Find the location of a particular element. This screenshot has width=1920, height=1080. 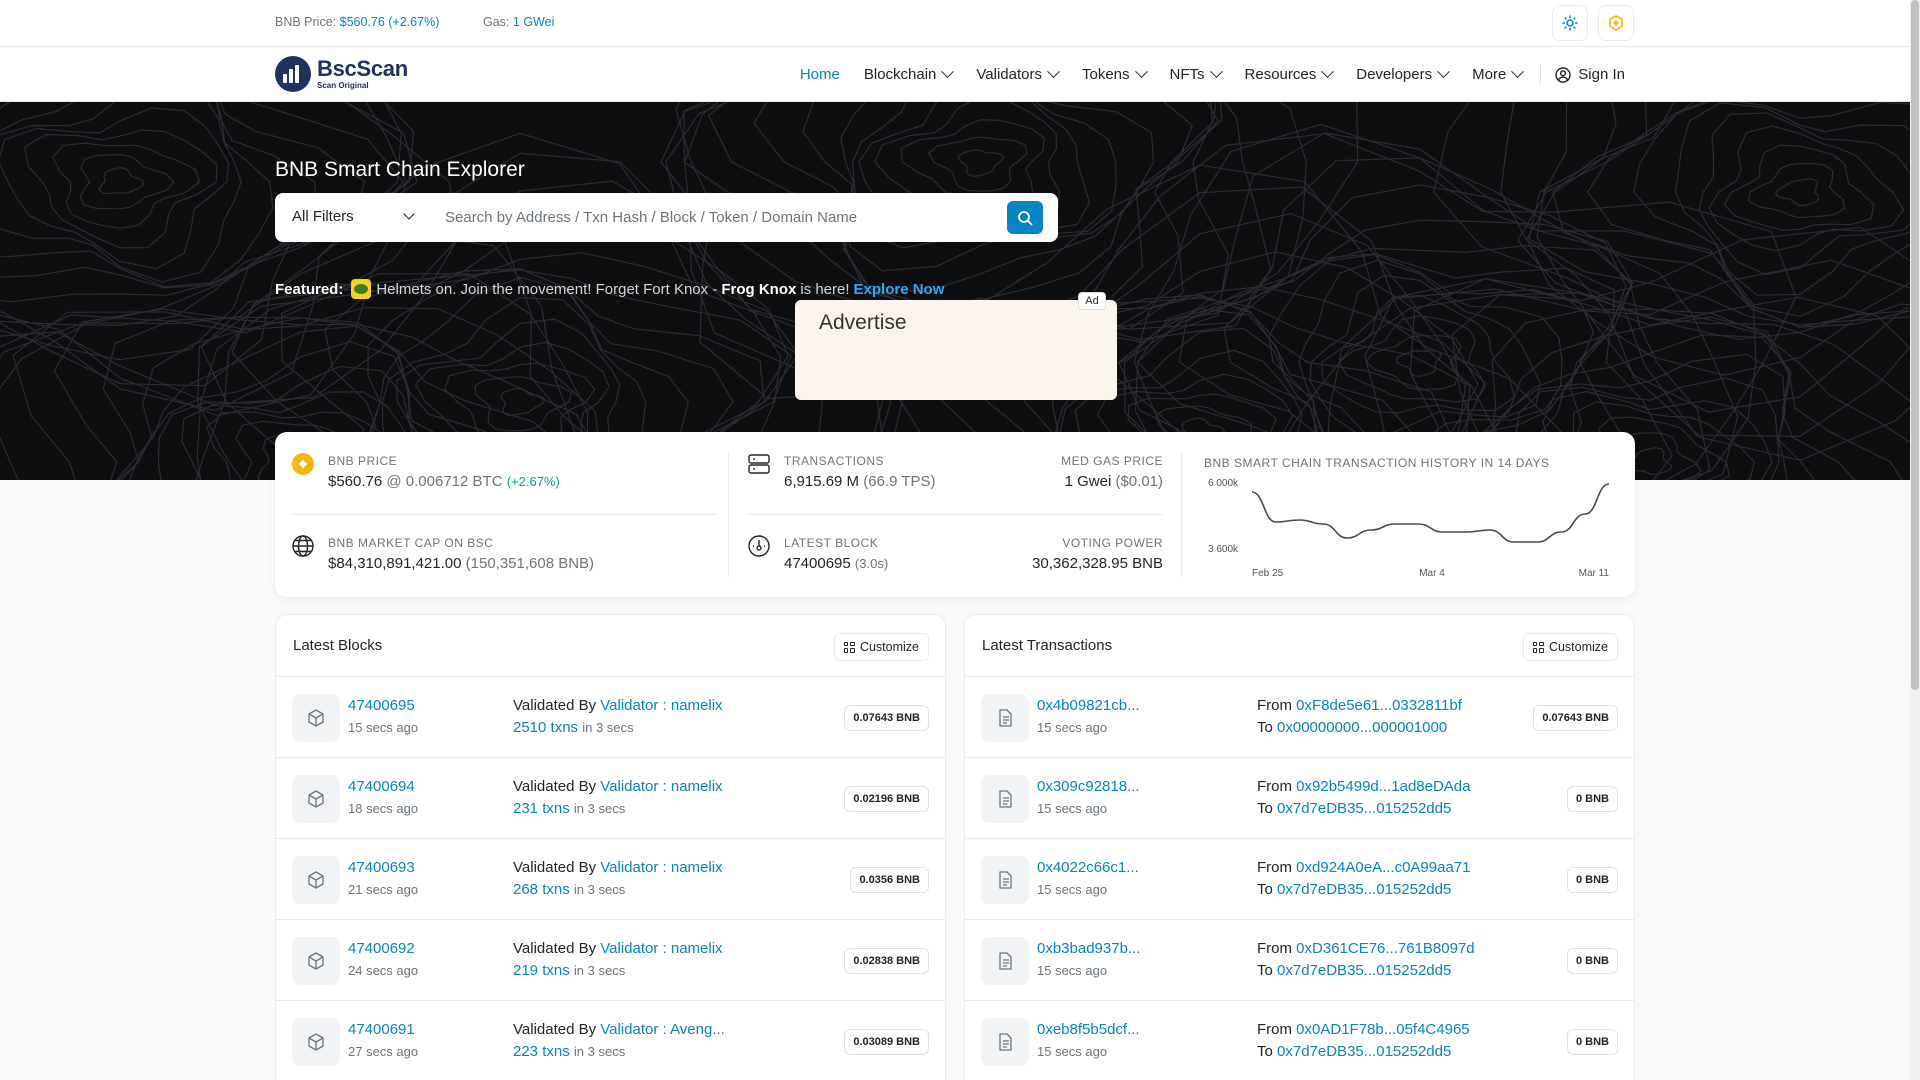

txns-link: 268 txns is located at coordinates (541, 889).